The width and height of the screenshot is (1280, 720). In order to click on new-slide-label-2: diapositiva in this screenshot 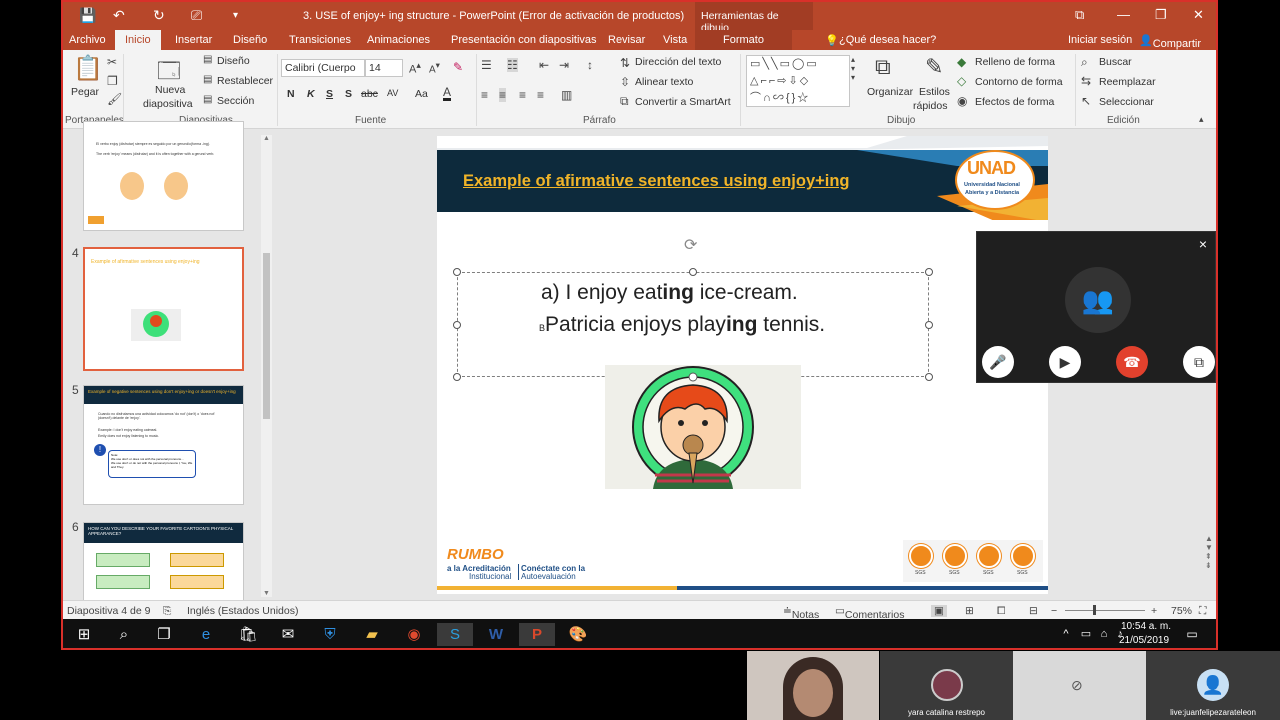, I will do `click(168, 104)`.